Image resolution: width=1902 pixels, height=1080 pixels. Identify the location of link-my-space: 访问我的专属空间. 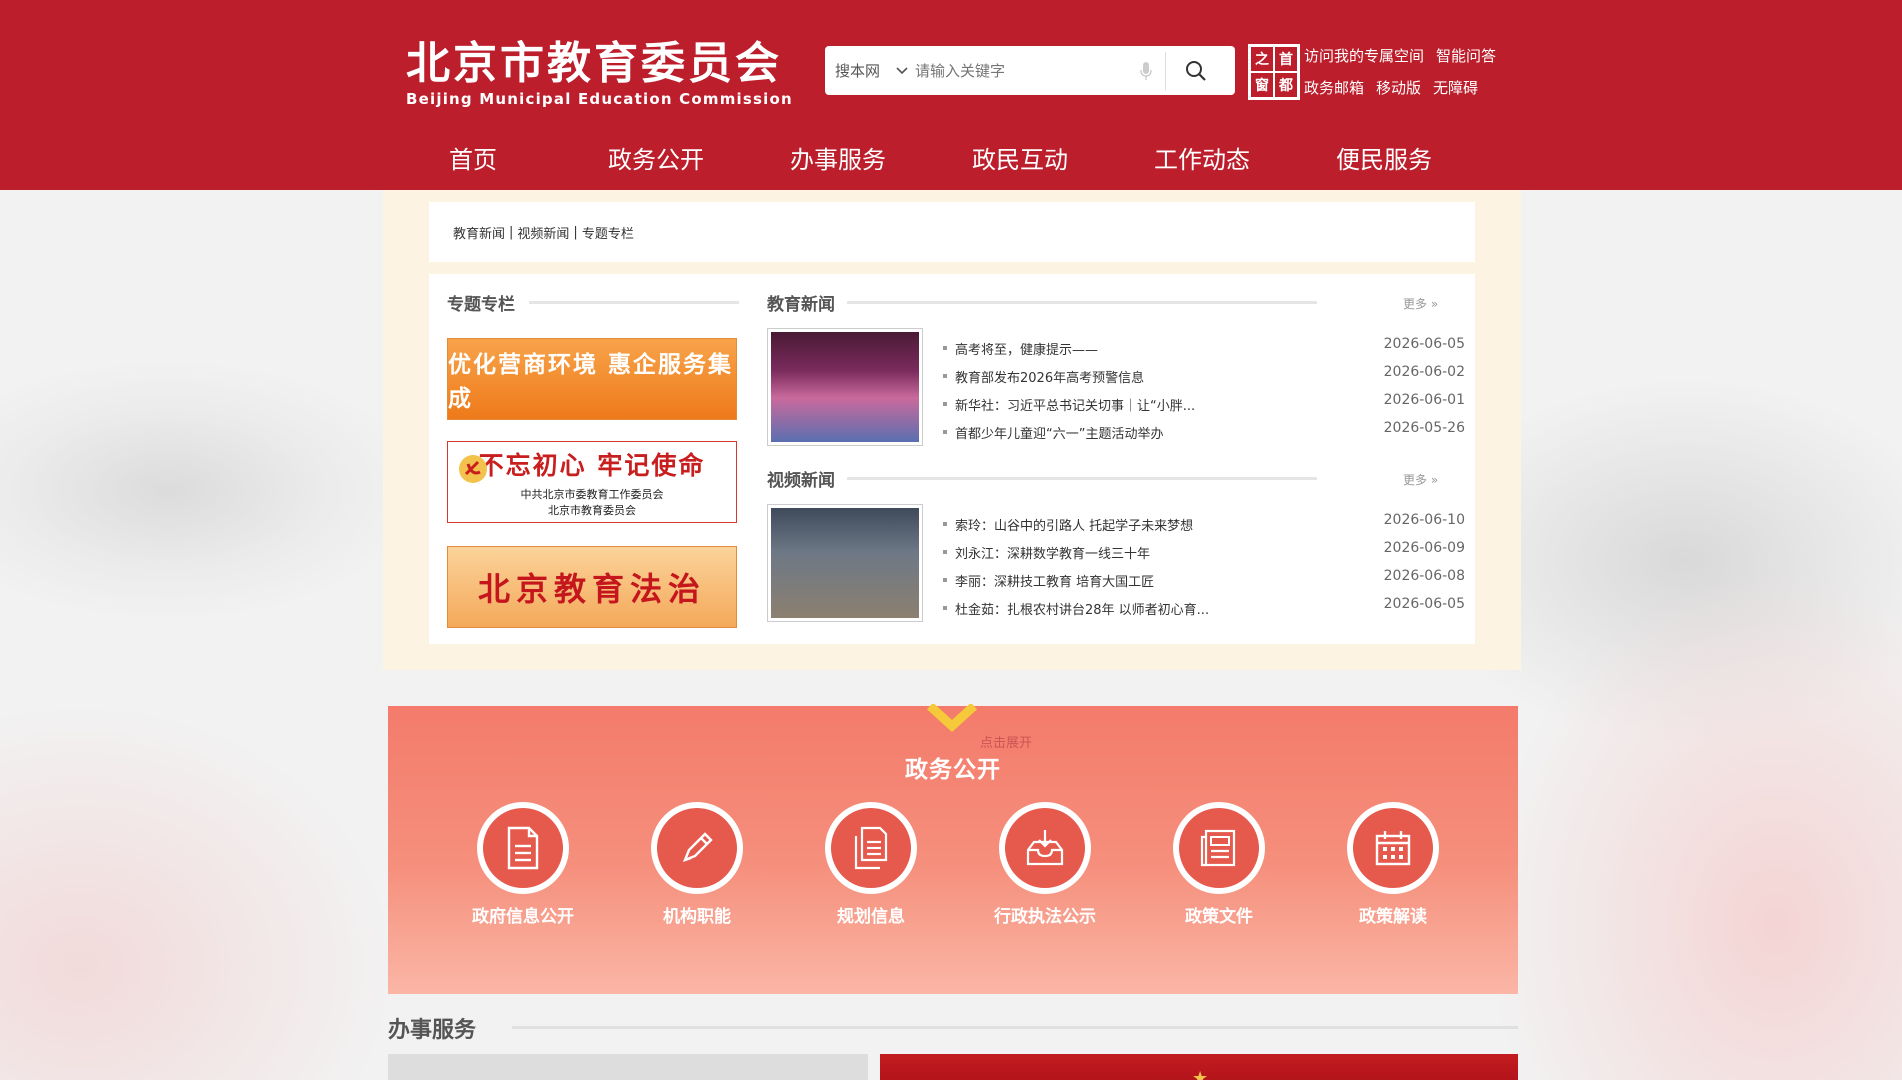
(1364, 56).